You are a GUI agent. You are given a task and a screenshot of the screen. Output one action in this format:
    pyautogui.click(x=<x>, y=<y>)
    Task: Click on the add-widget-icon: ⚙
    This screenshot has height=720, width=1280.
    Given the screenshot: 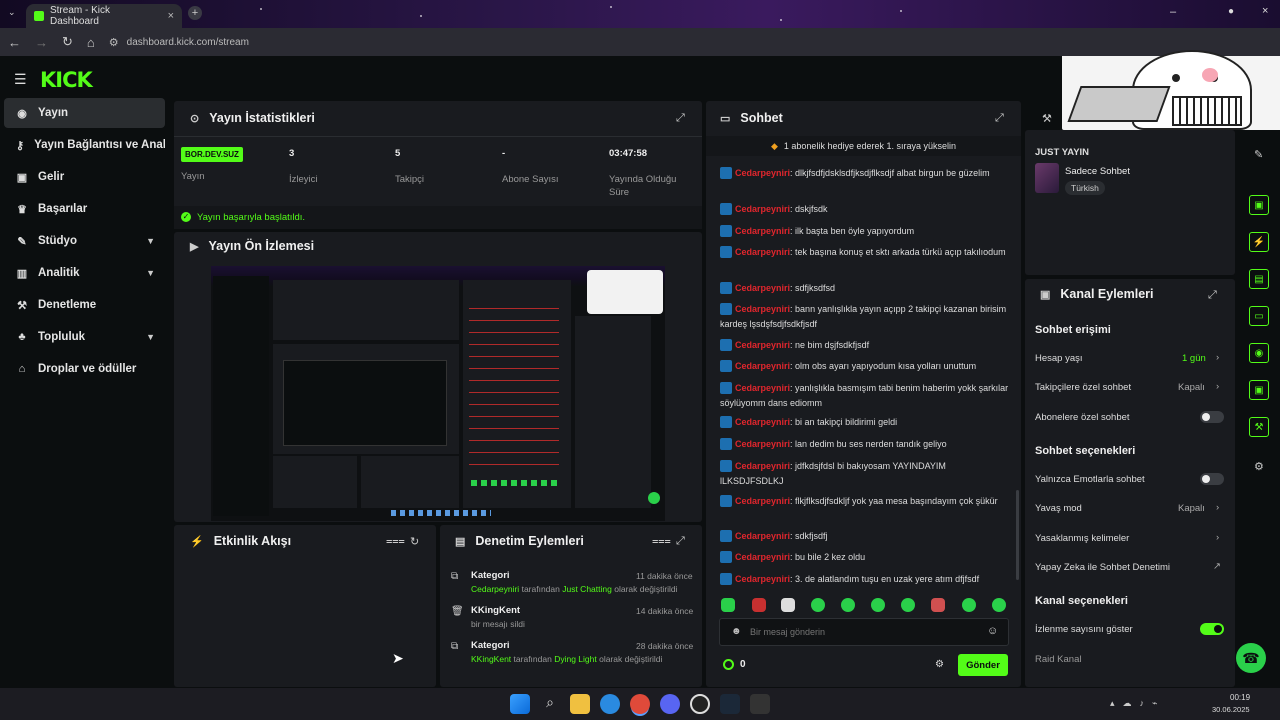 What is the action you would take?
    pyautogui.click(x=1259, y=466)
    